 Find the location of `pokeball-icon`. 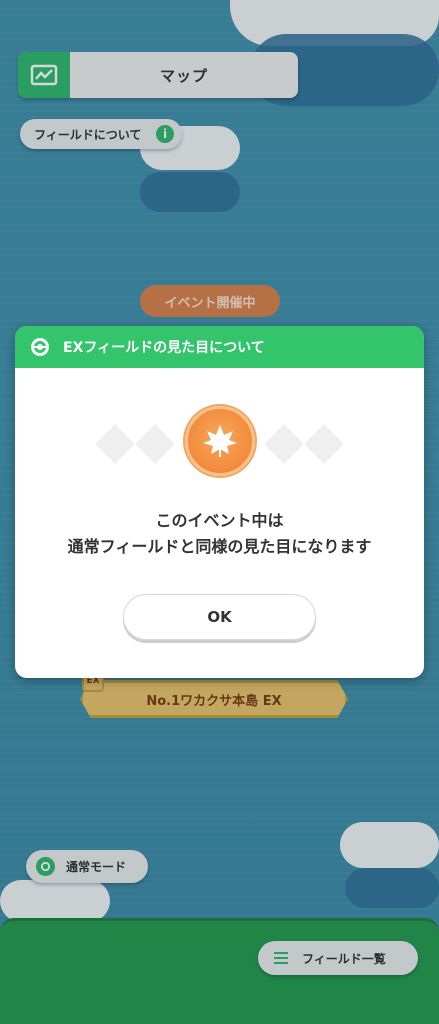

pokeball-icon is located at coordinates (40, 347).